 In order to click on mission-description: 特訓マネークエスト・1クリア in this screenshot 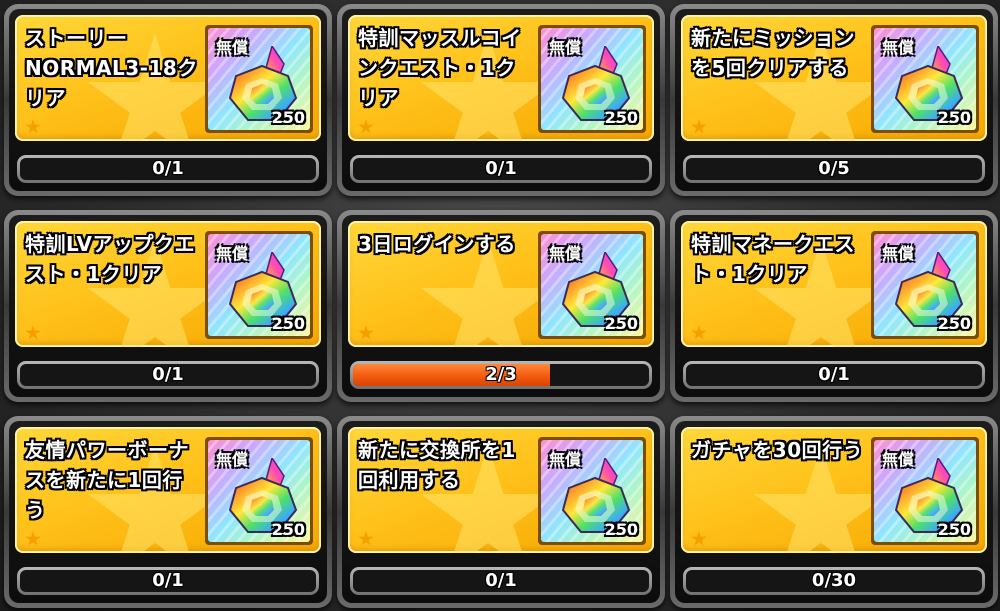, I will do `click(773, 259)`.